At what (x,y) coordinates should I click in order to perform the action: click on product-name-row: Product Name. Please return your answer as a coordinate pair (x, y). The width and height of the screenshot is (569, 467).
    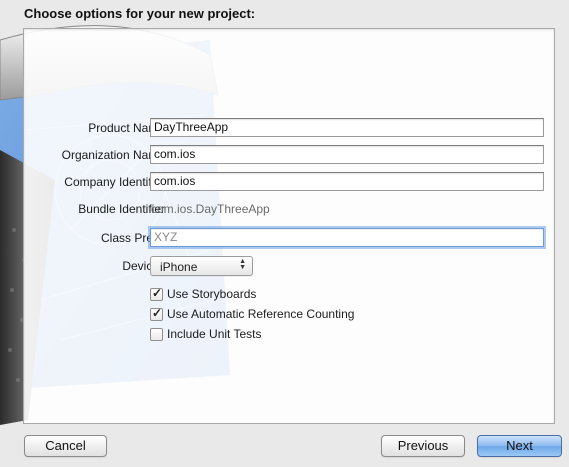
    Looking at the image, I should click on (289, 128).